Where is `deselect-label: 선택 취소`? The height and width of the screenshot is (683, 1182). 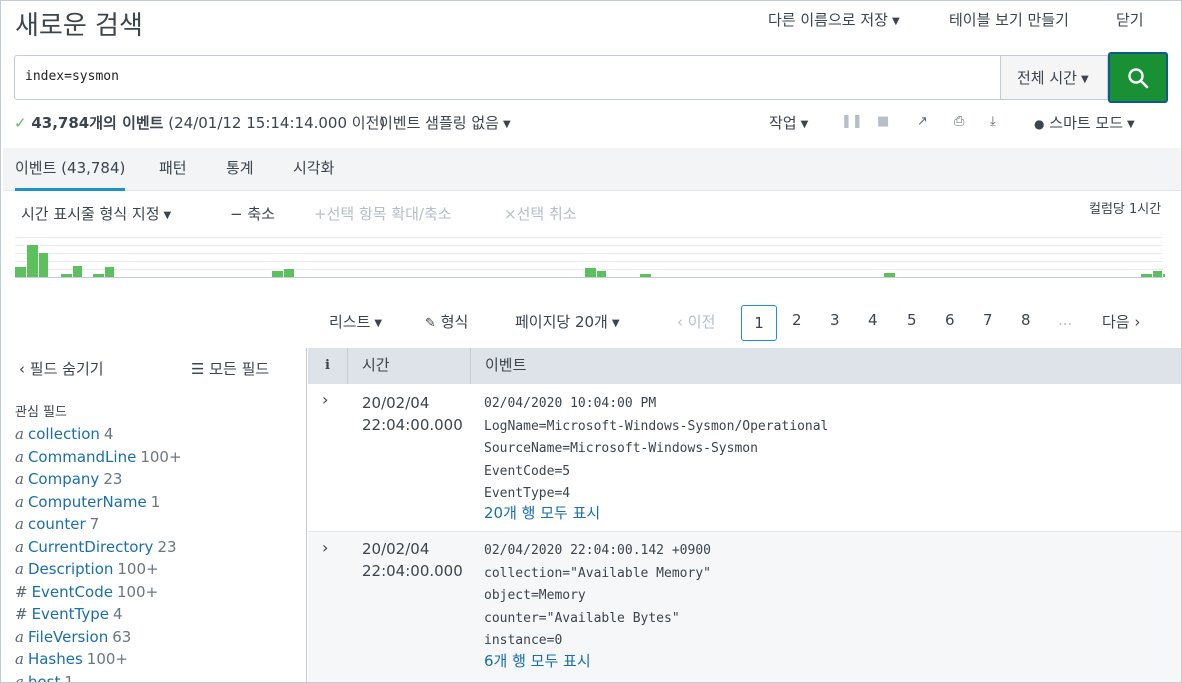
deselect-label: 선택 취소 is located at coordinates (546, 214).